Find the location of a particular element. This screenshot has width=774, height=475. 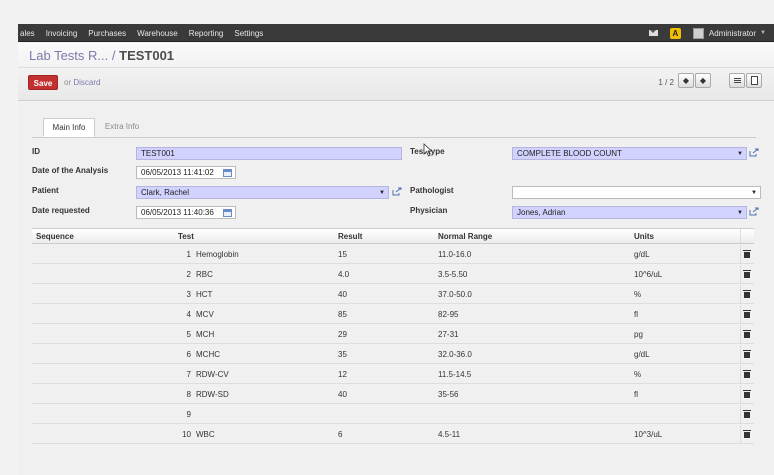

form-view-button is located at coordinates (754, 80).